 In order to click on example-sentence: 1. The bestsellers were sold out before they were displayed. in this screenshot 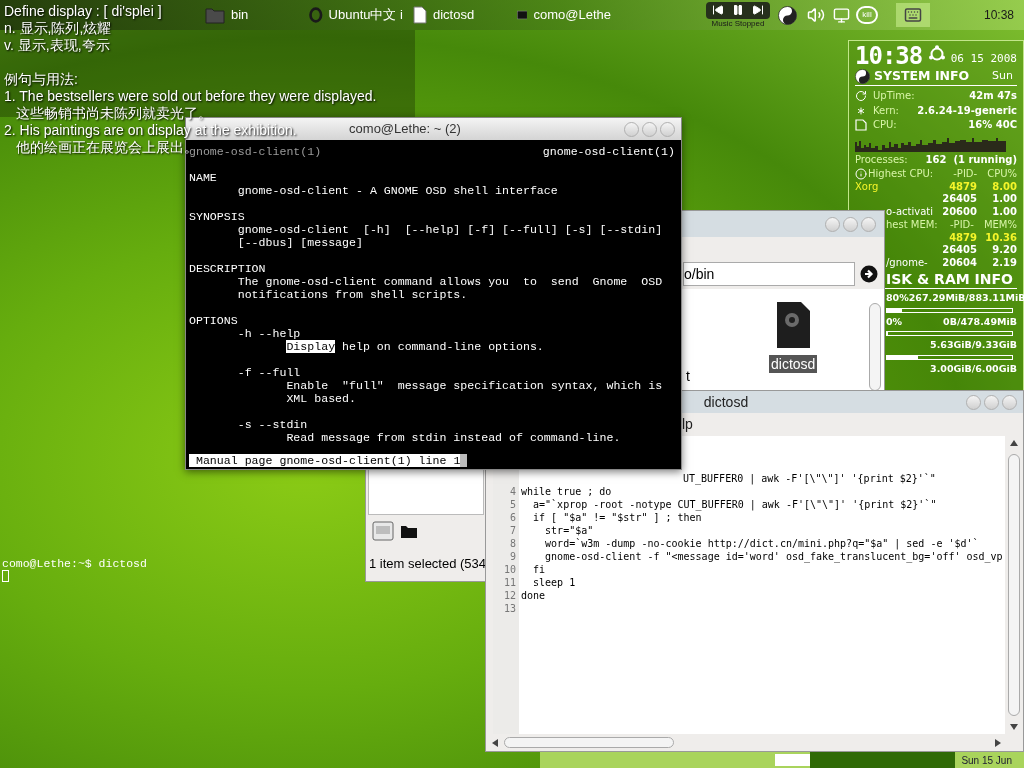, I will do `click(190, 96)`.